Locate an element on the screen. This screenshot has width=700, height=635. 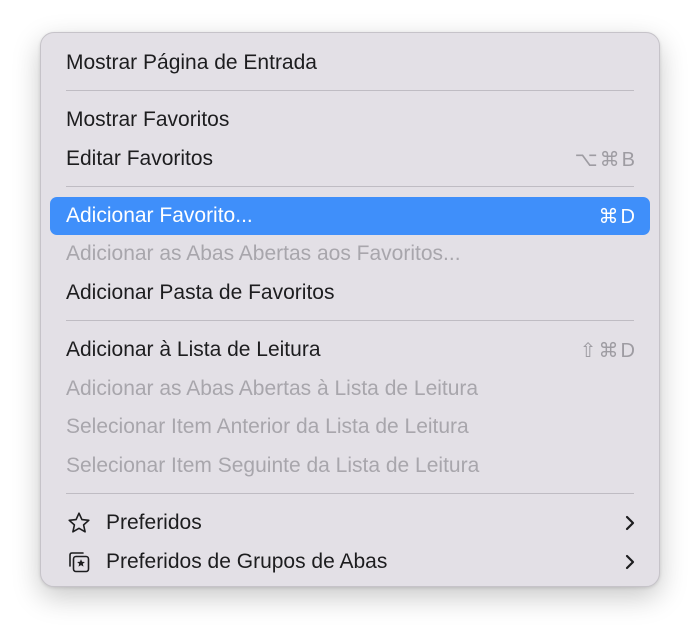
menu-item-preferred-tab-groups: Preferidos de Grupos de Abas is located at coordinates (350, 562).